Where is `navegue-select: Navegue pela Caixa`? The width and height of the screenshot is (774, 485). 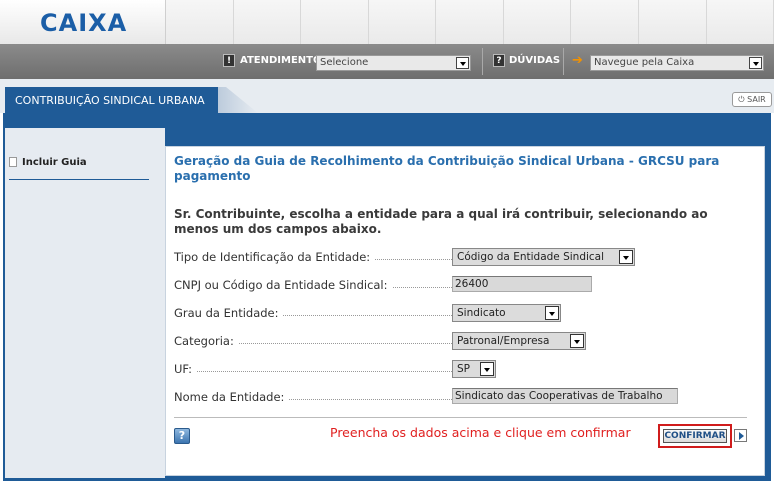 navegue-select: Navegue pela Caixa is located at coordinates (677, 63).